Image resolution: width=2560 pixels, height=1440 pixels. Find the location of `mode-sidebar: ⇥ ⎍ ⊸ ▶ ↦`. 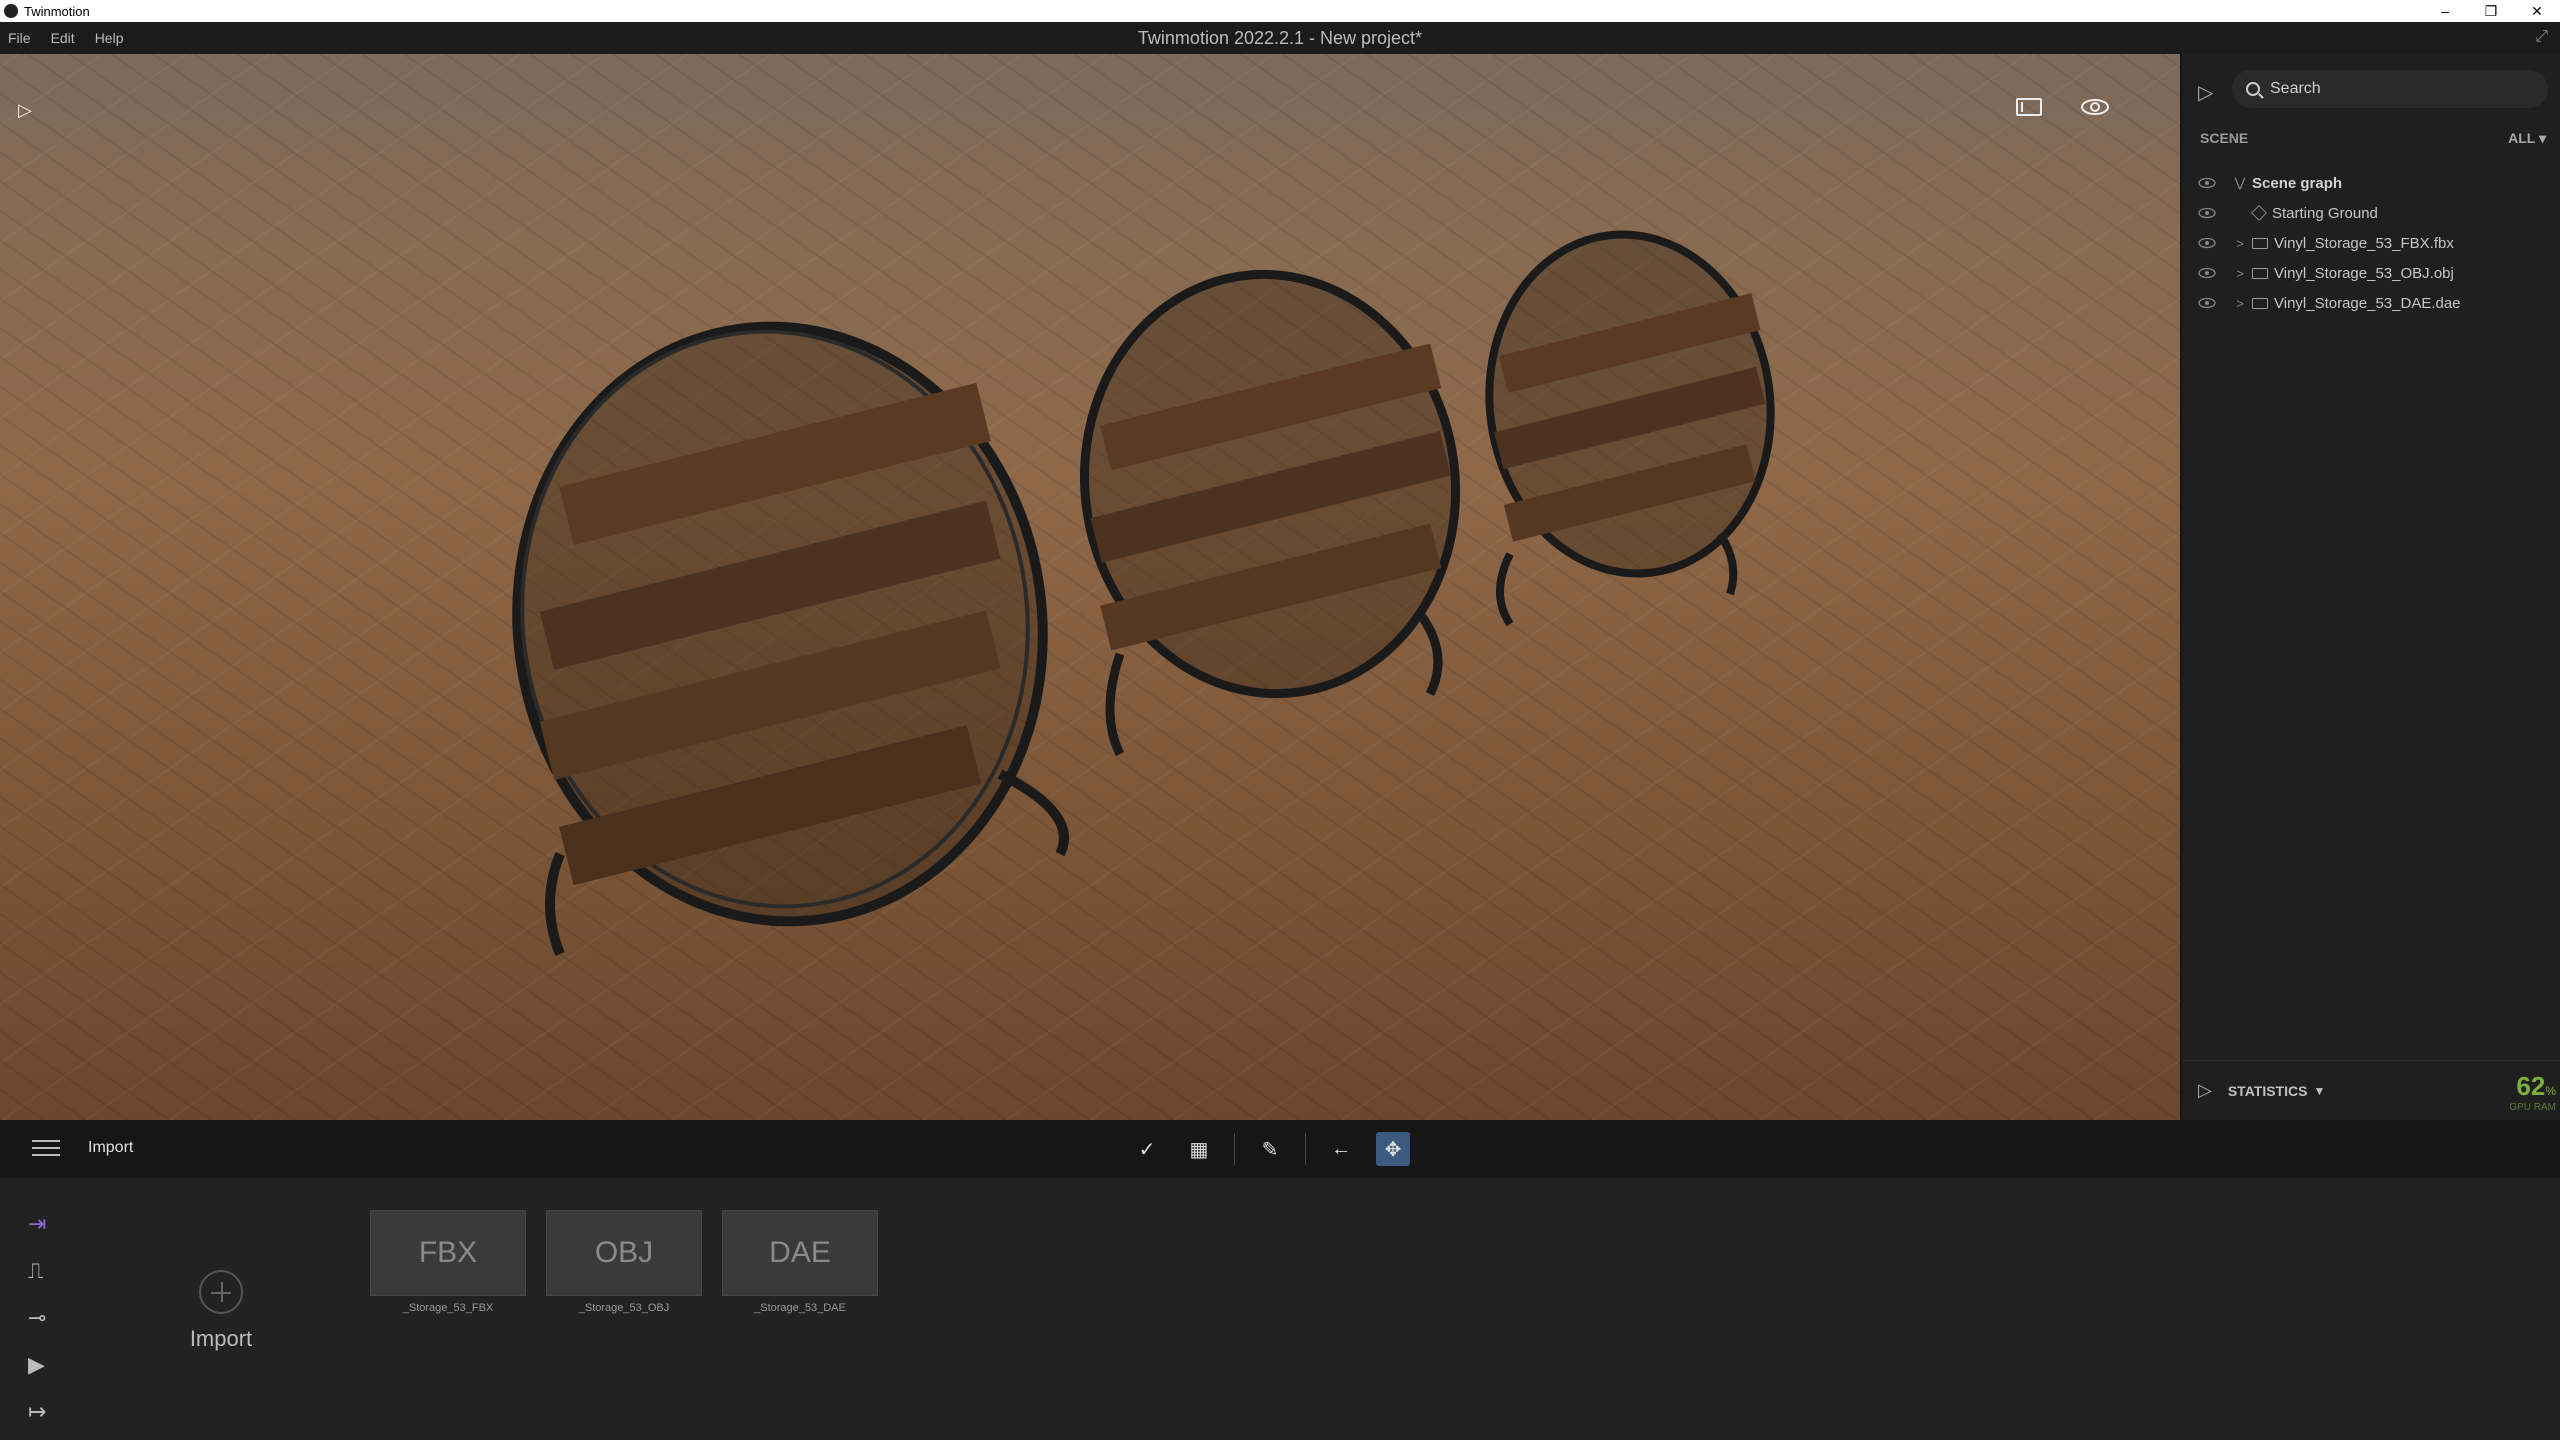

mode-sidebar: ⇥ ⎍ ⊸ ▶ ↦ is located at coordinates (48, 1317).